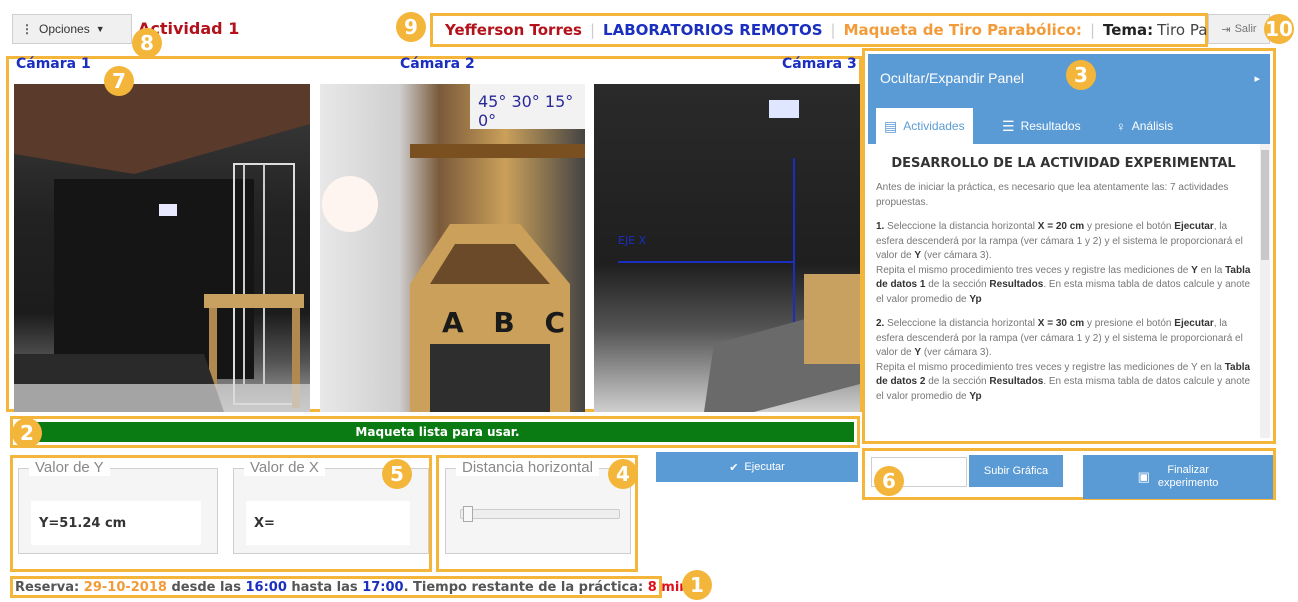 Image resolution: width=1298 pixels, height=602 pixels. What do you see at coordinates (513, 30) in the screenshot?
I see `user-name: Yefferson Torres` at bounding box center [513, 30].